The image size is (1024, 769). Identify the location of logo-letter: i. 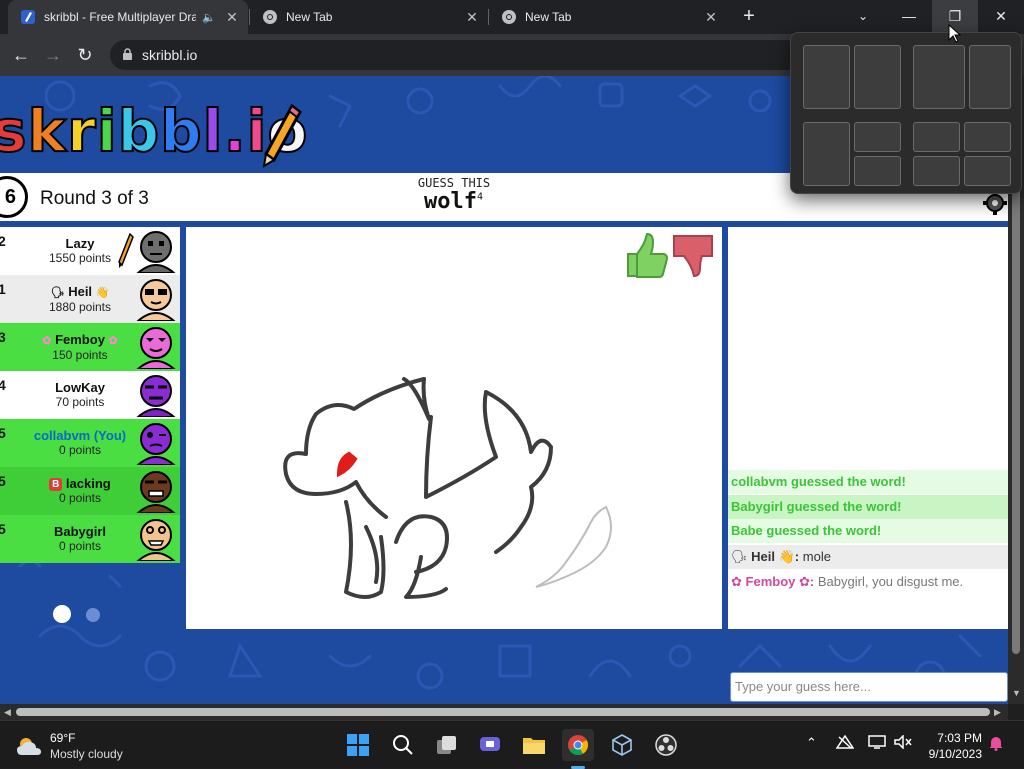
(107, 131).